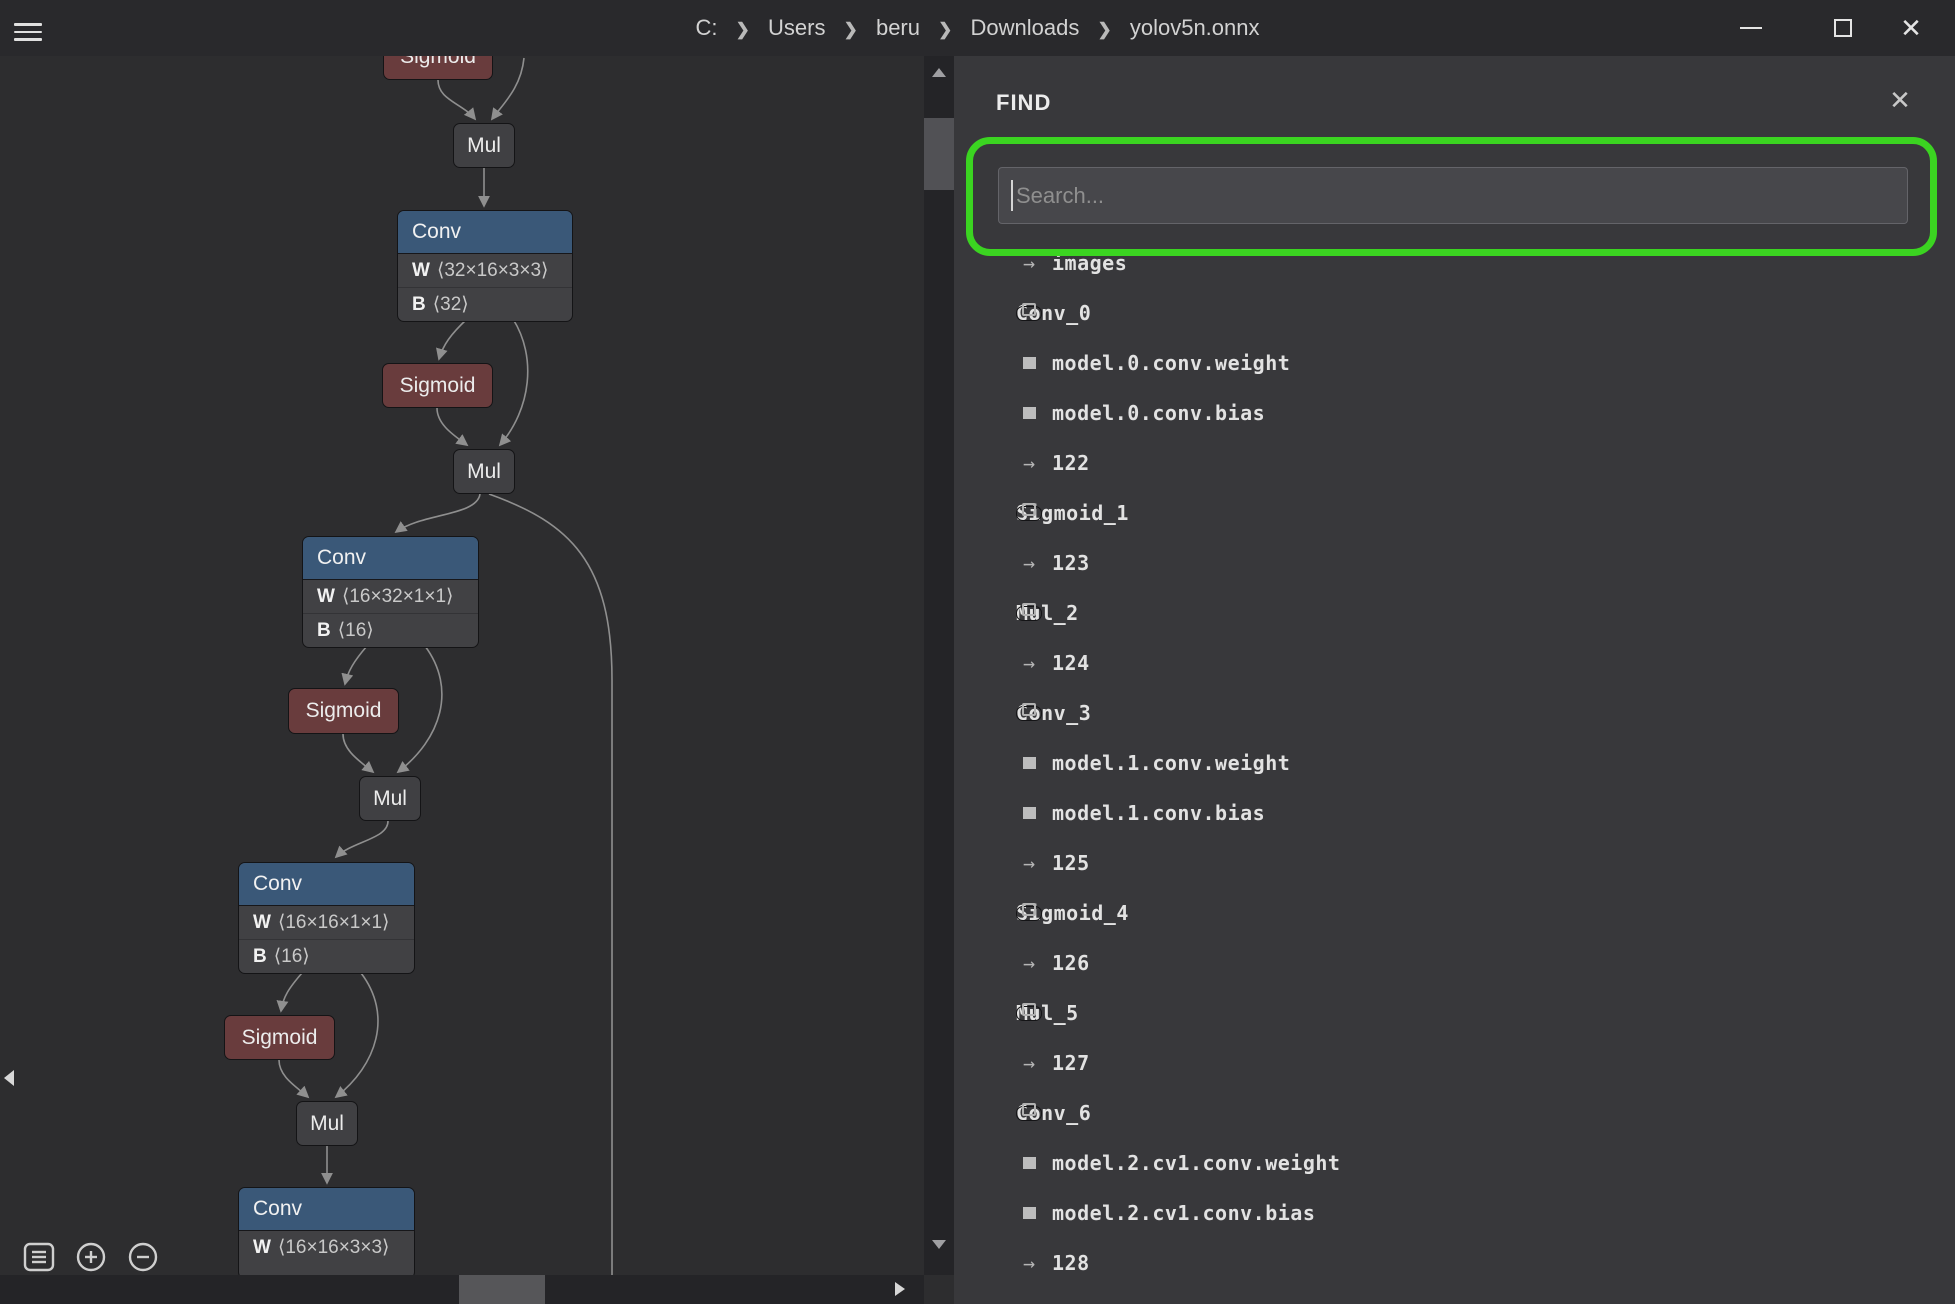 The width and height of the screenshot is (1955, 1304). I want to click on scroll-up-arrow-icon, so click(939, 72).